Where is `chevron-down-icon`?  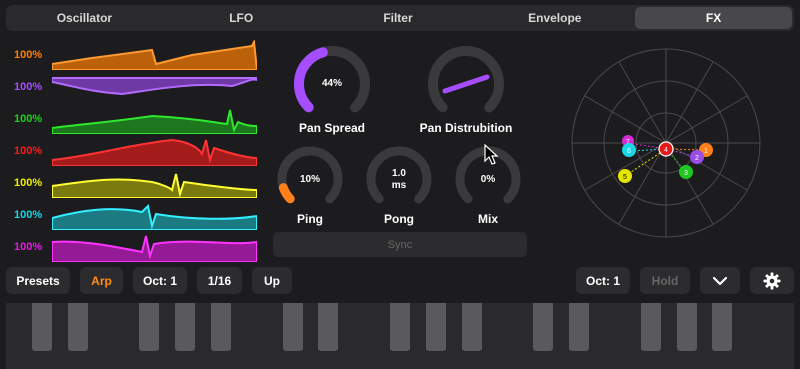
chevron-down-icon is located at coordinates (720, 280).